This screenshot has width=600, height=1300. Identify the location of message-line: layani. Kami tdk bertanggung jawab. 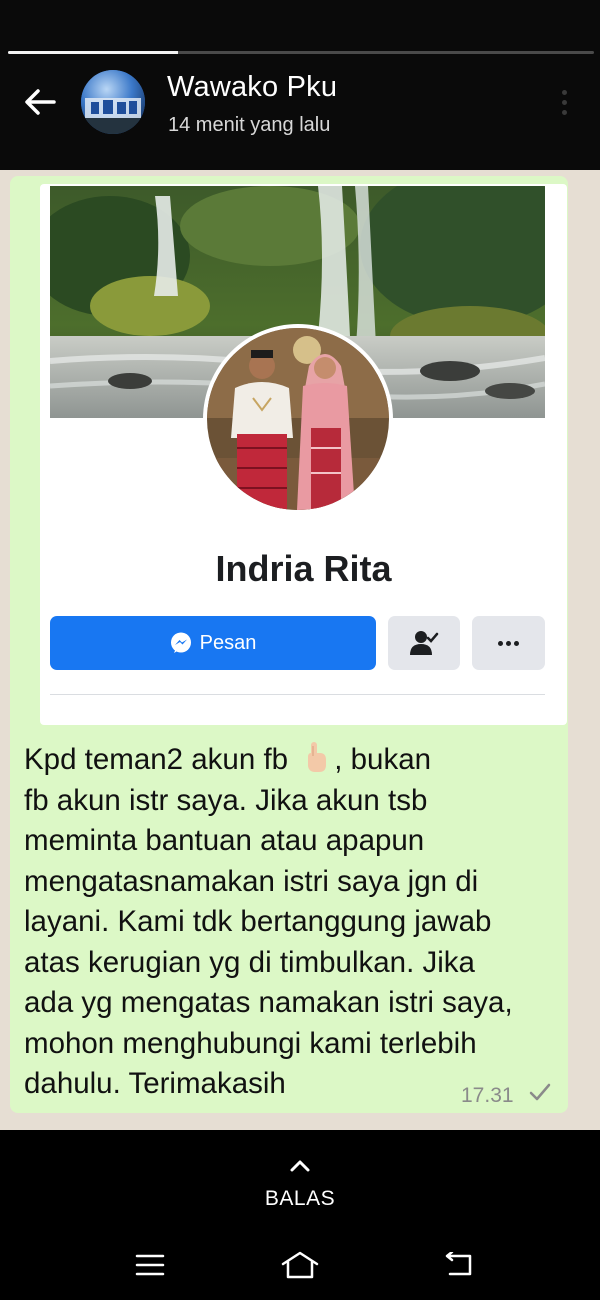
(258, 921).